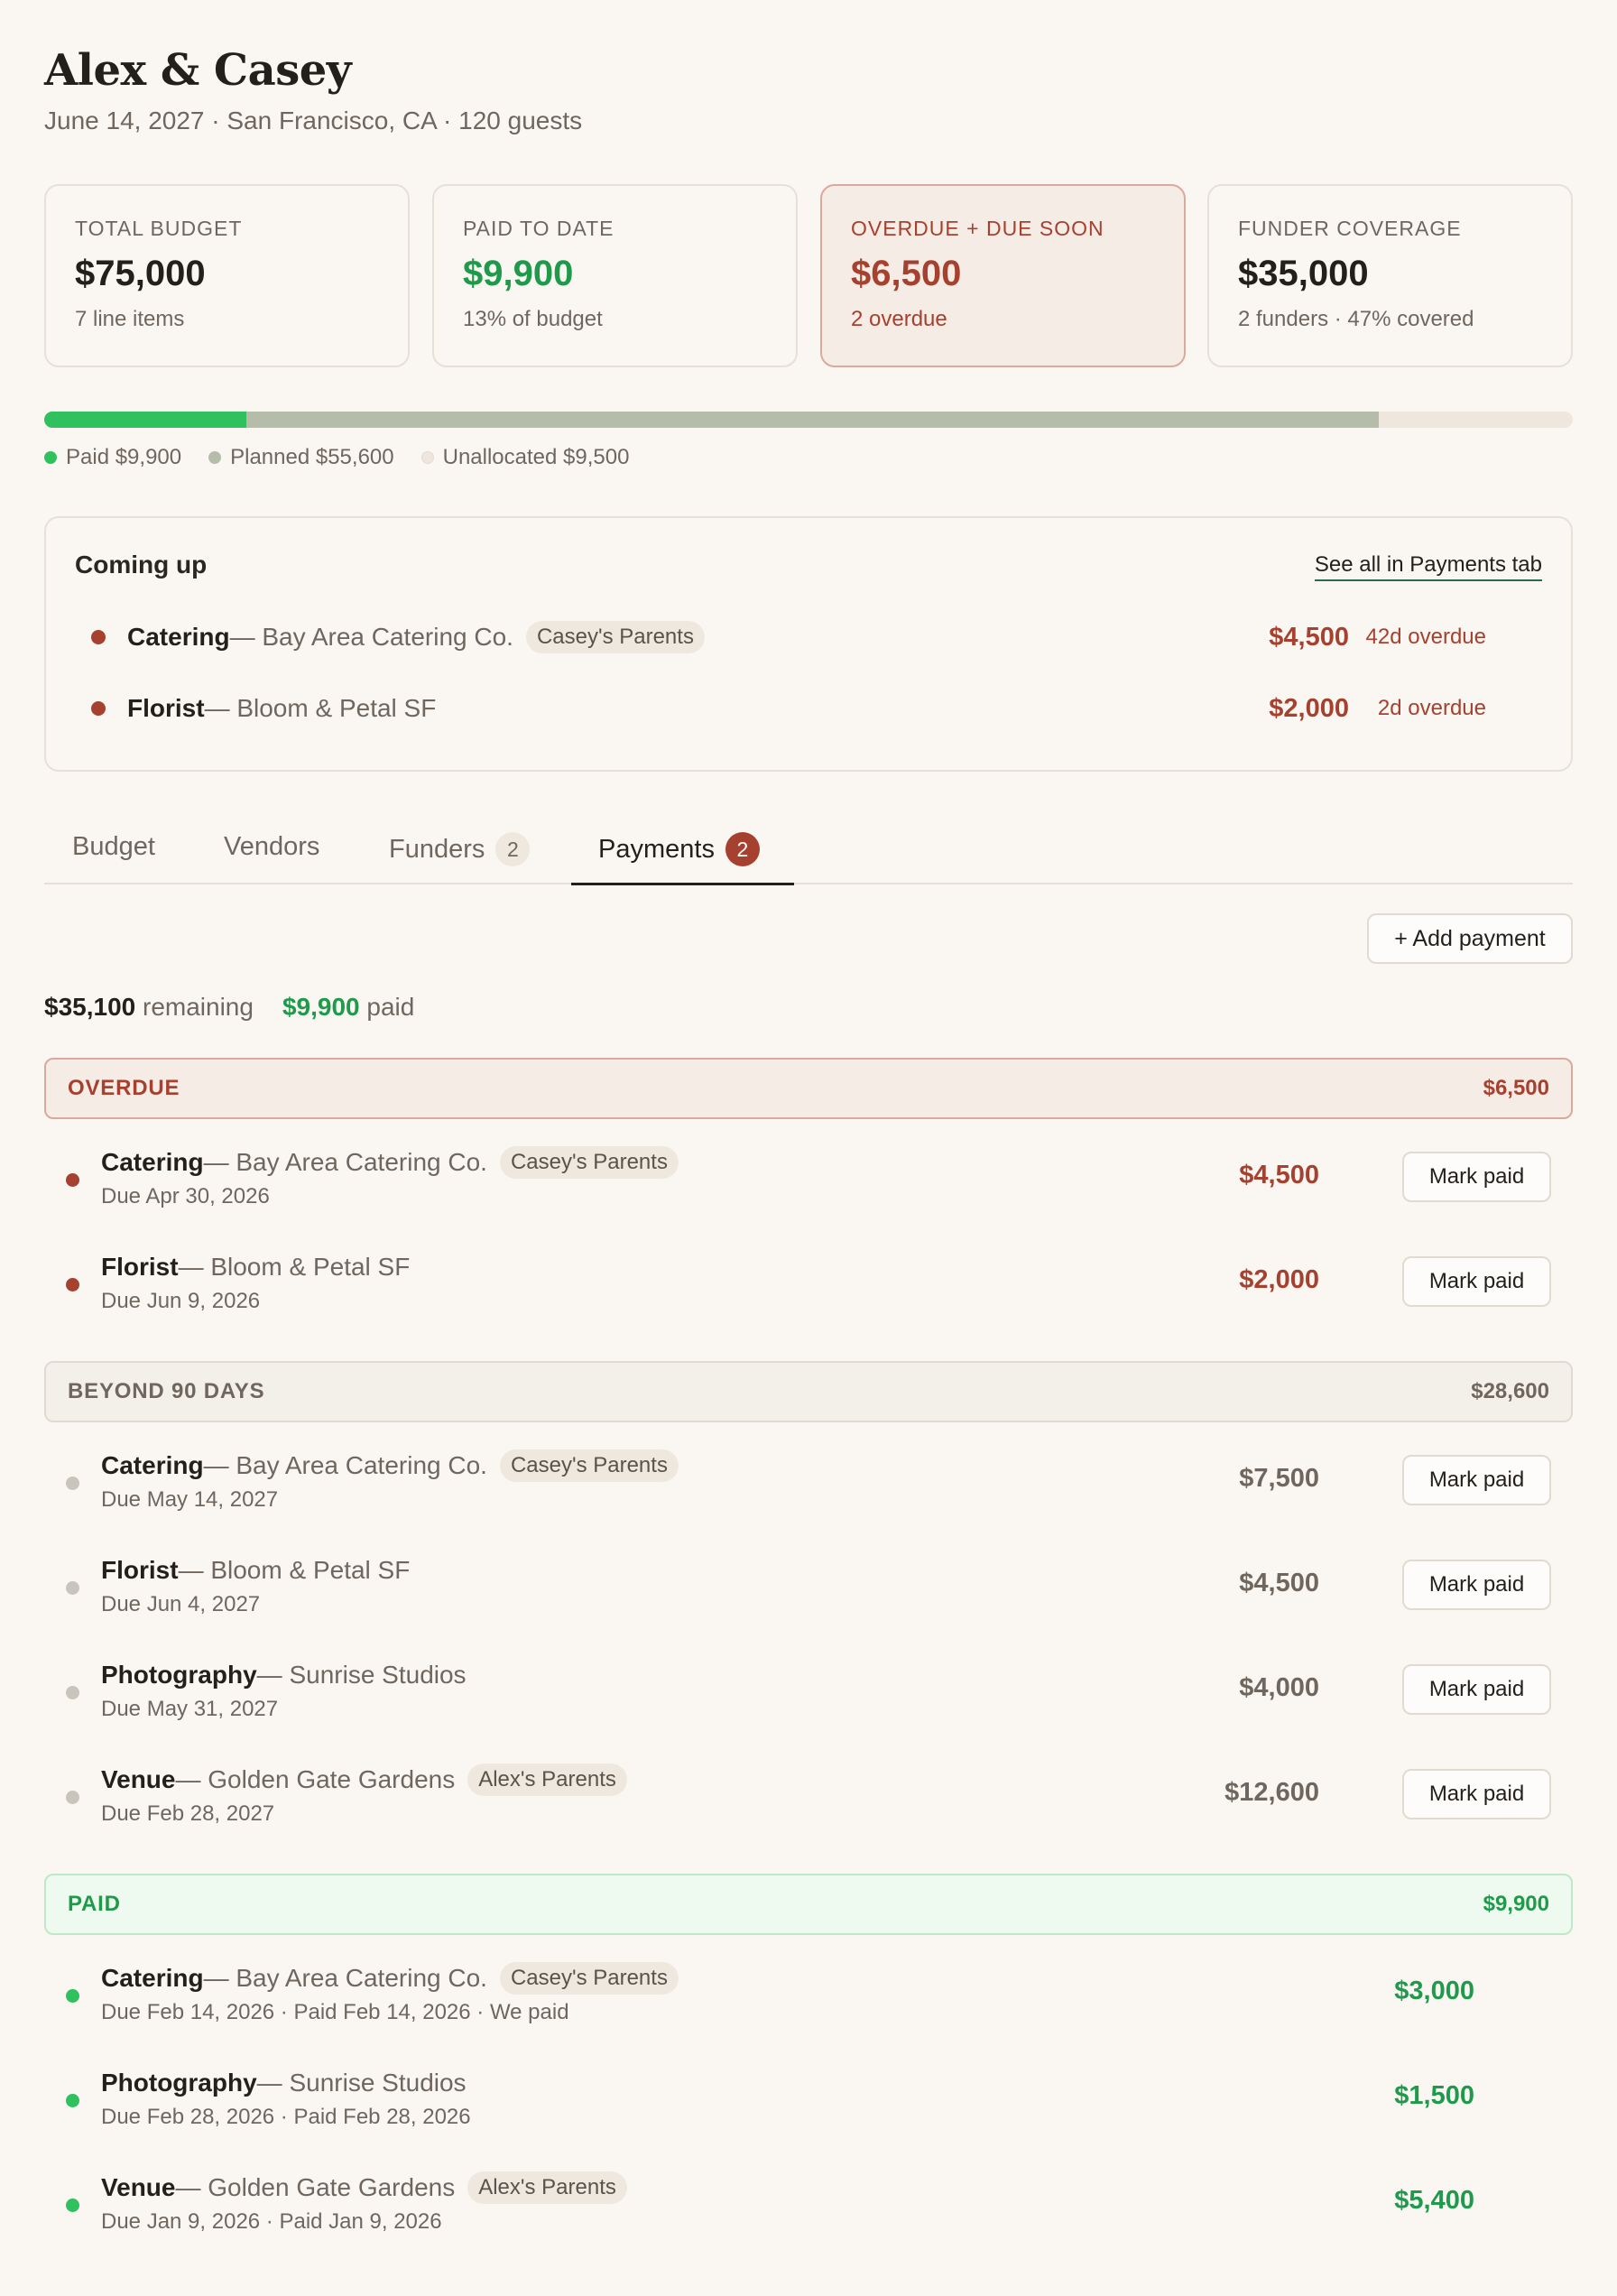 Image resolution: width=1617 pixels, height=2296 pixels. Describe the element at coordinates (1470, 939) in the screenshot. I see `add-payment-button: + Add payment` at that location.